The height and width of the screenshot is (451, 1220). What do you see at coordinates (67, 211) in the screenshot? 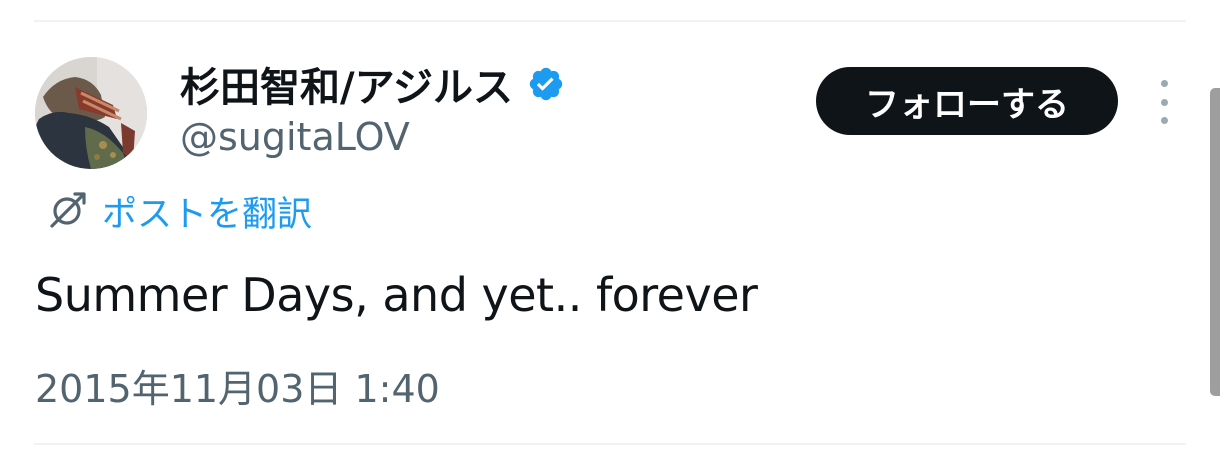
I see `translate-icon` at bounding box center [67, 211].